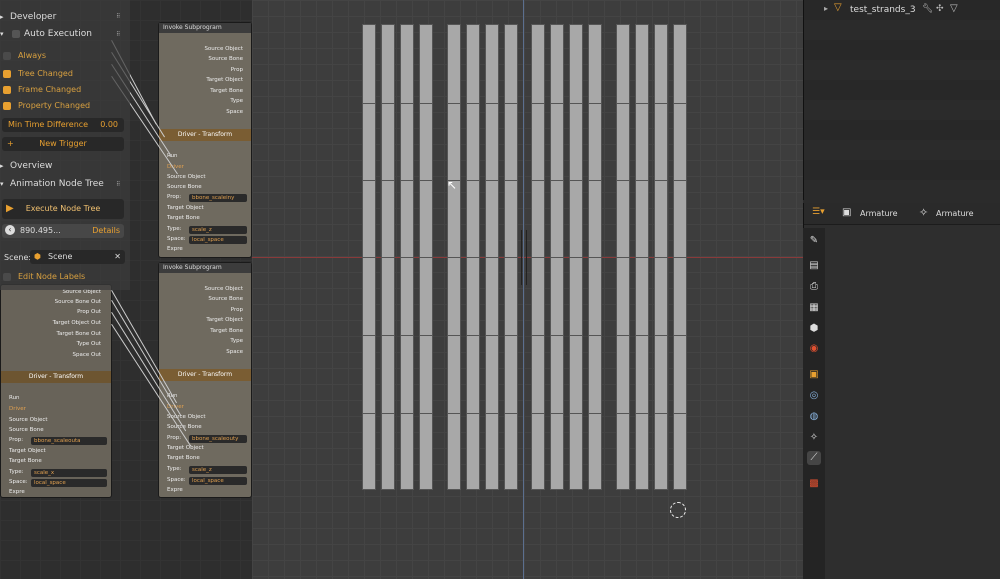  I want to click on type-label: Type:, so click(16, 472).